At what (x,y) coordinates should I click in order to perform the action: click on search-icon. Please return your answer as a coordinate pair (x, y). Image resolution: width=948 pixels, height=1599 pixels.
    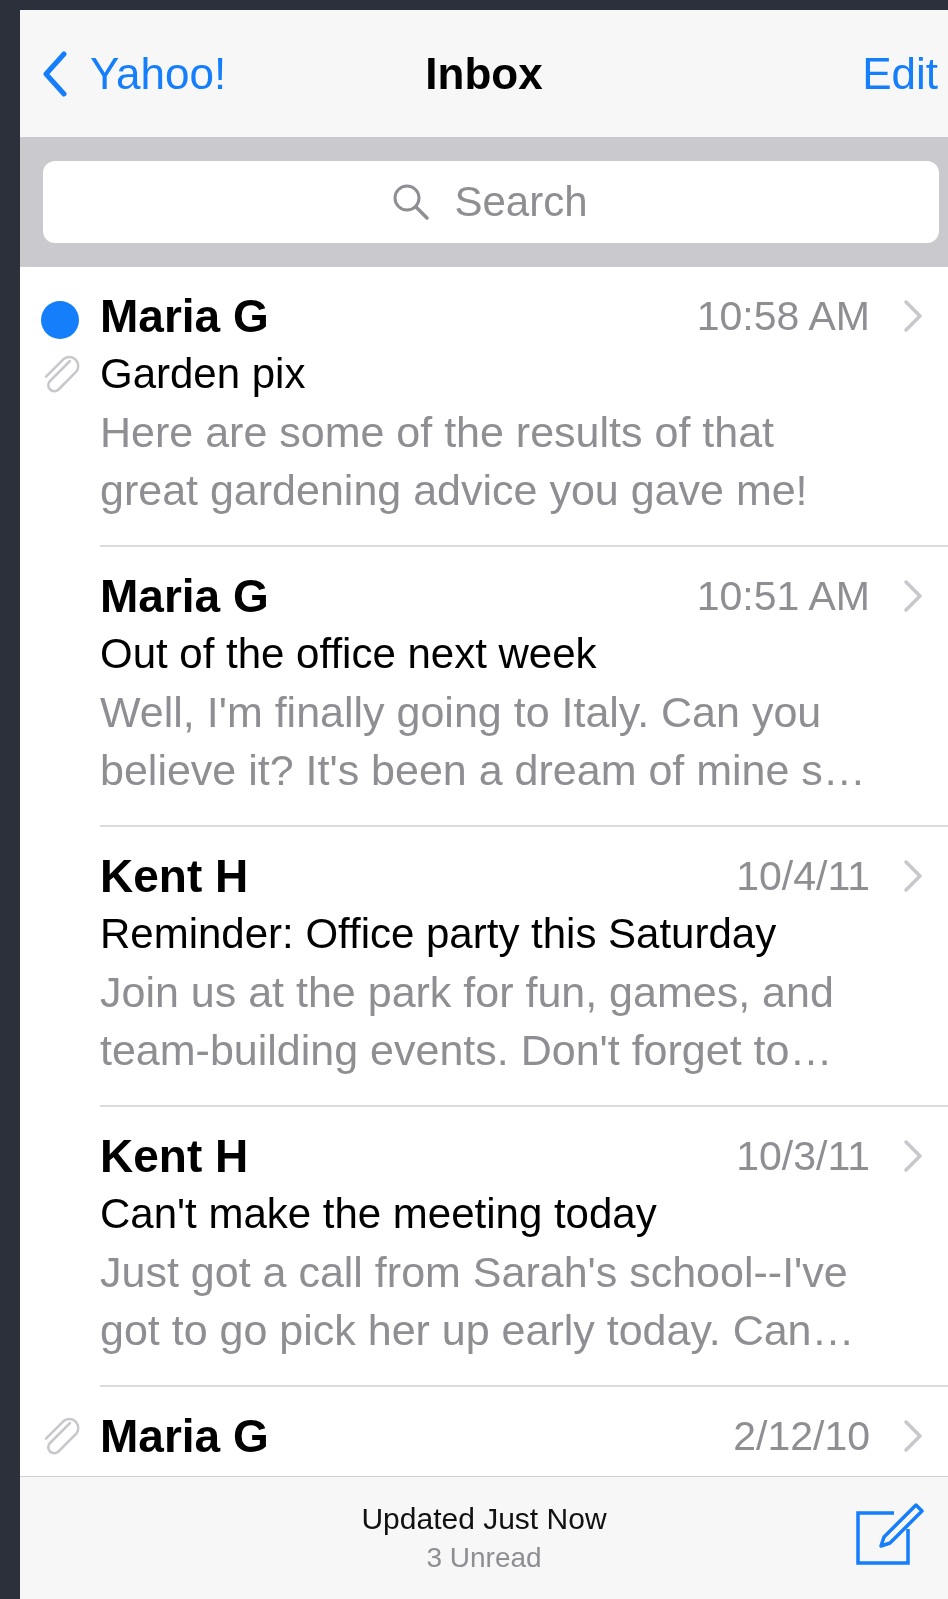
    Looking at the image, I should click on (411, 202).